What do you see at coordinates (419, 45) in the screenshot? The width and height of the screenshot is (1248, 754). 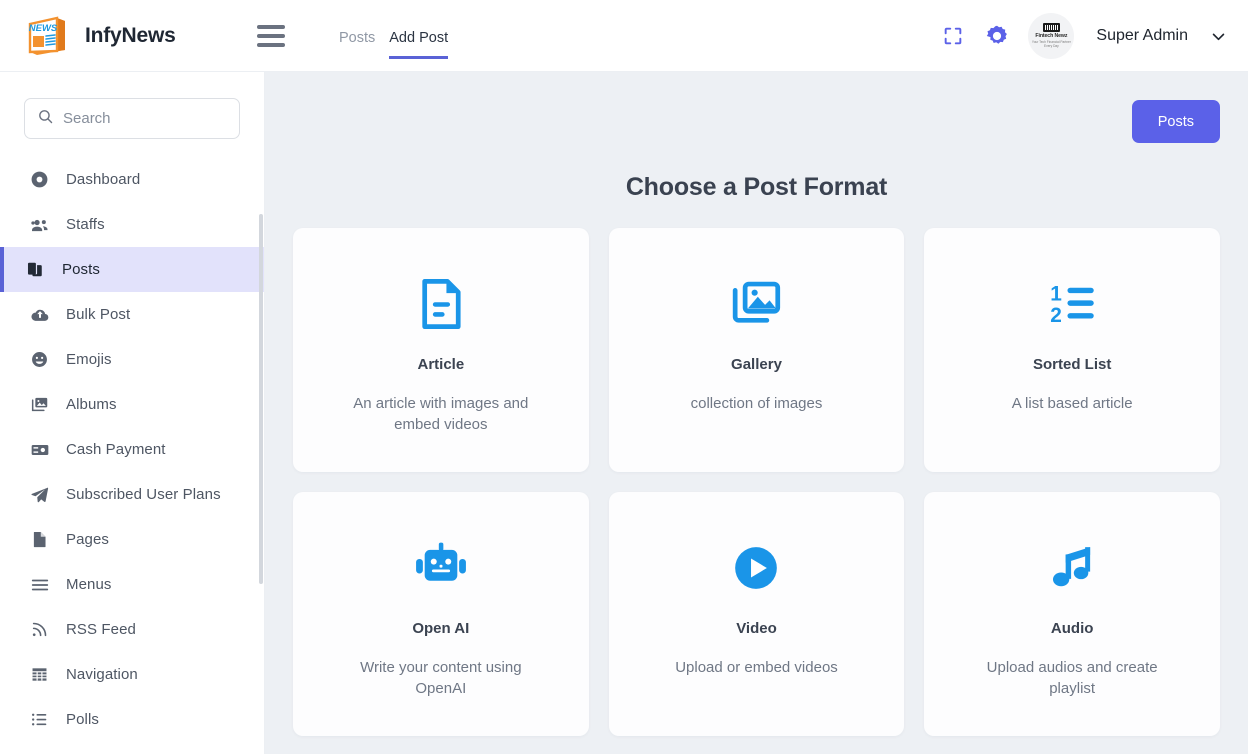 I see `tab-add-post: Add Post` at bounding box center [419, 45].